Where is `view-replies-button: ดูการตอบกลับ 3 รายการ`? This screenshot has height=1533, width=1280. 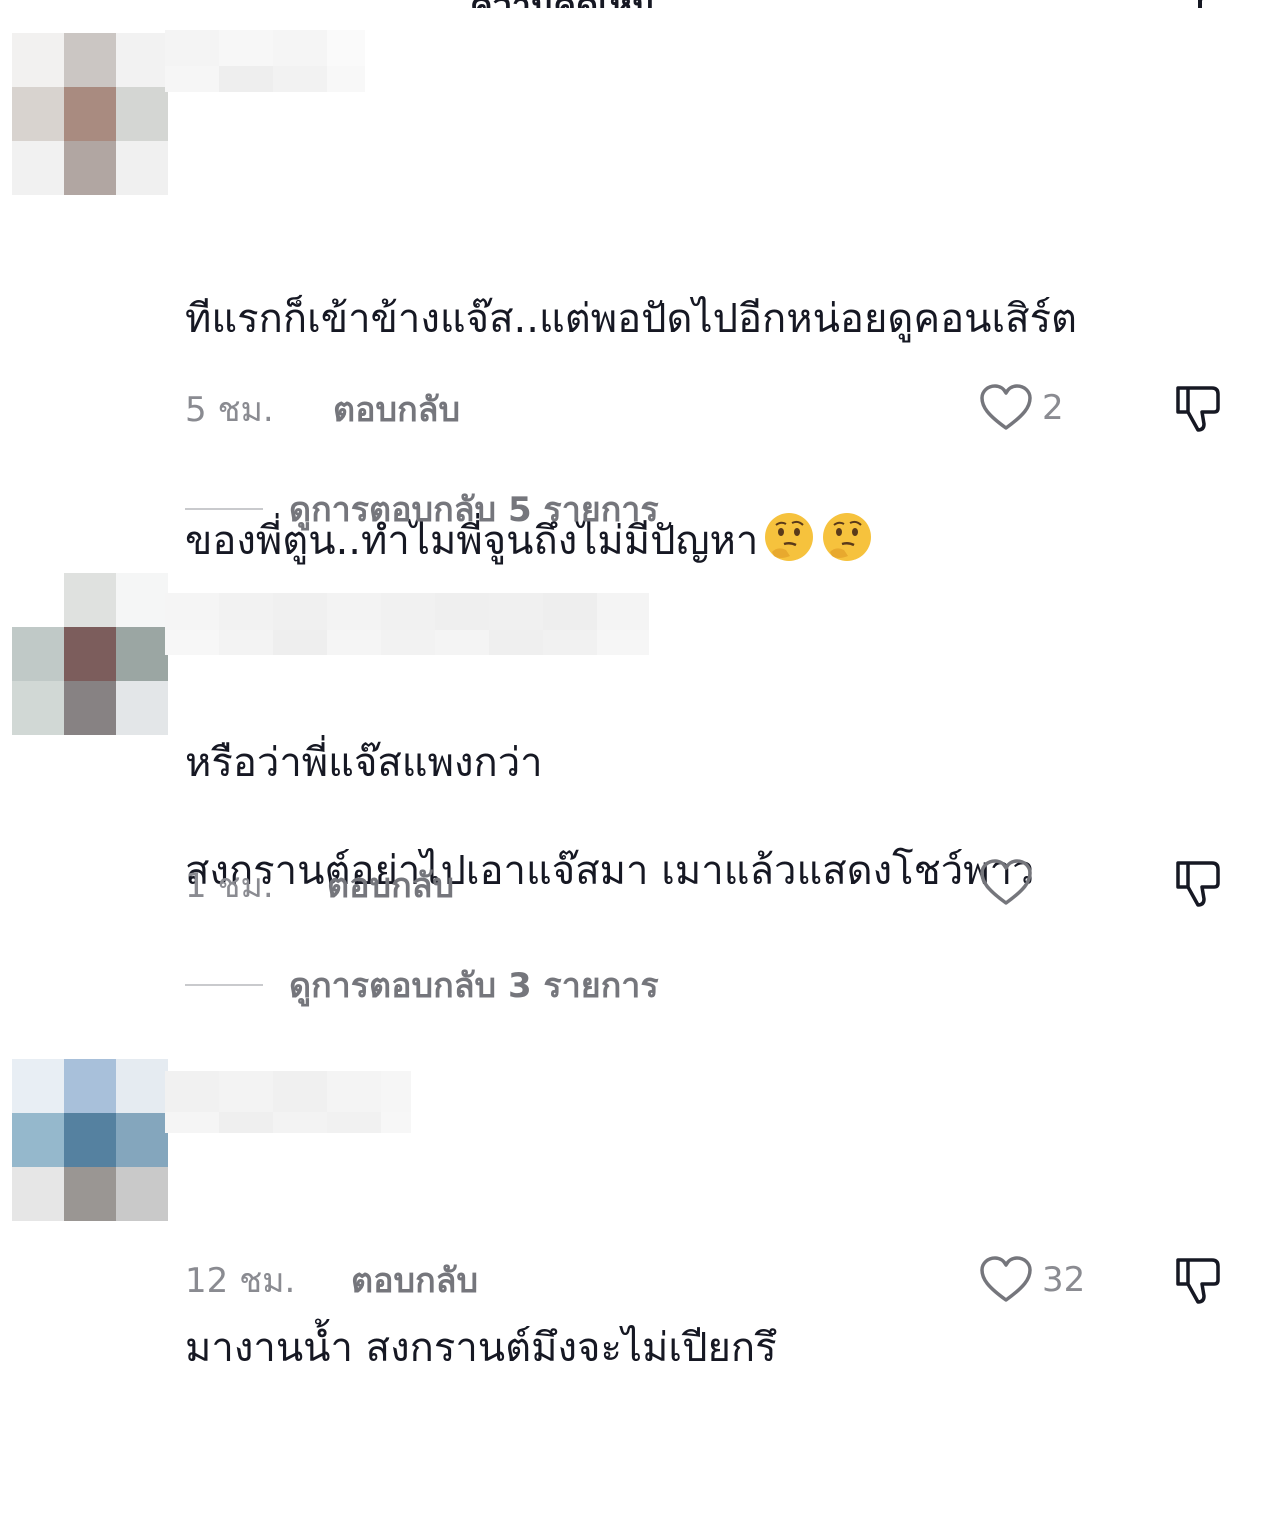 view-replies-button: ดูการตอบกลับ 3 รายการ is located at coordinates (422, 985).